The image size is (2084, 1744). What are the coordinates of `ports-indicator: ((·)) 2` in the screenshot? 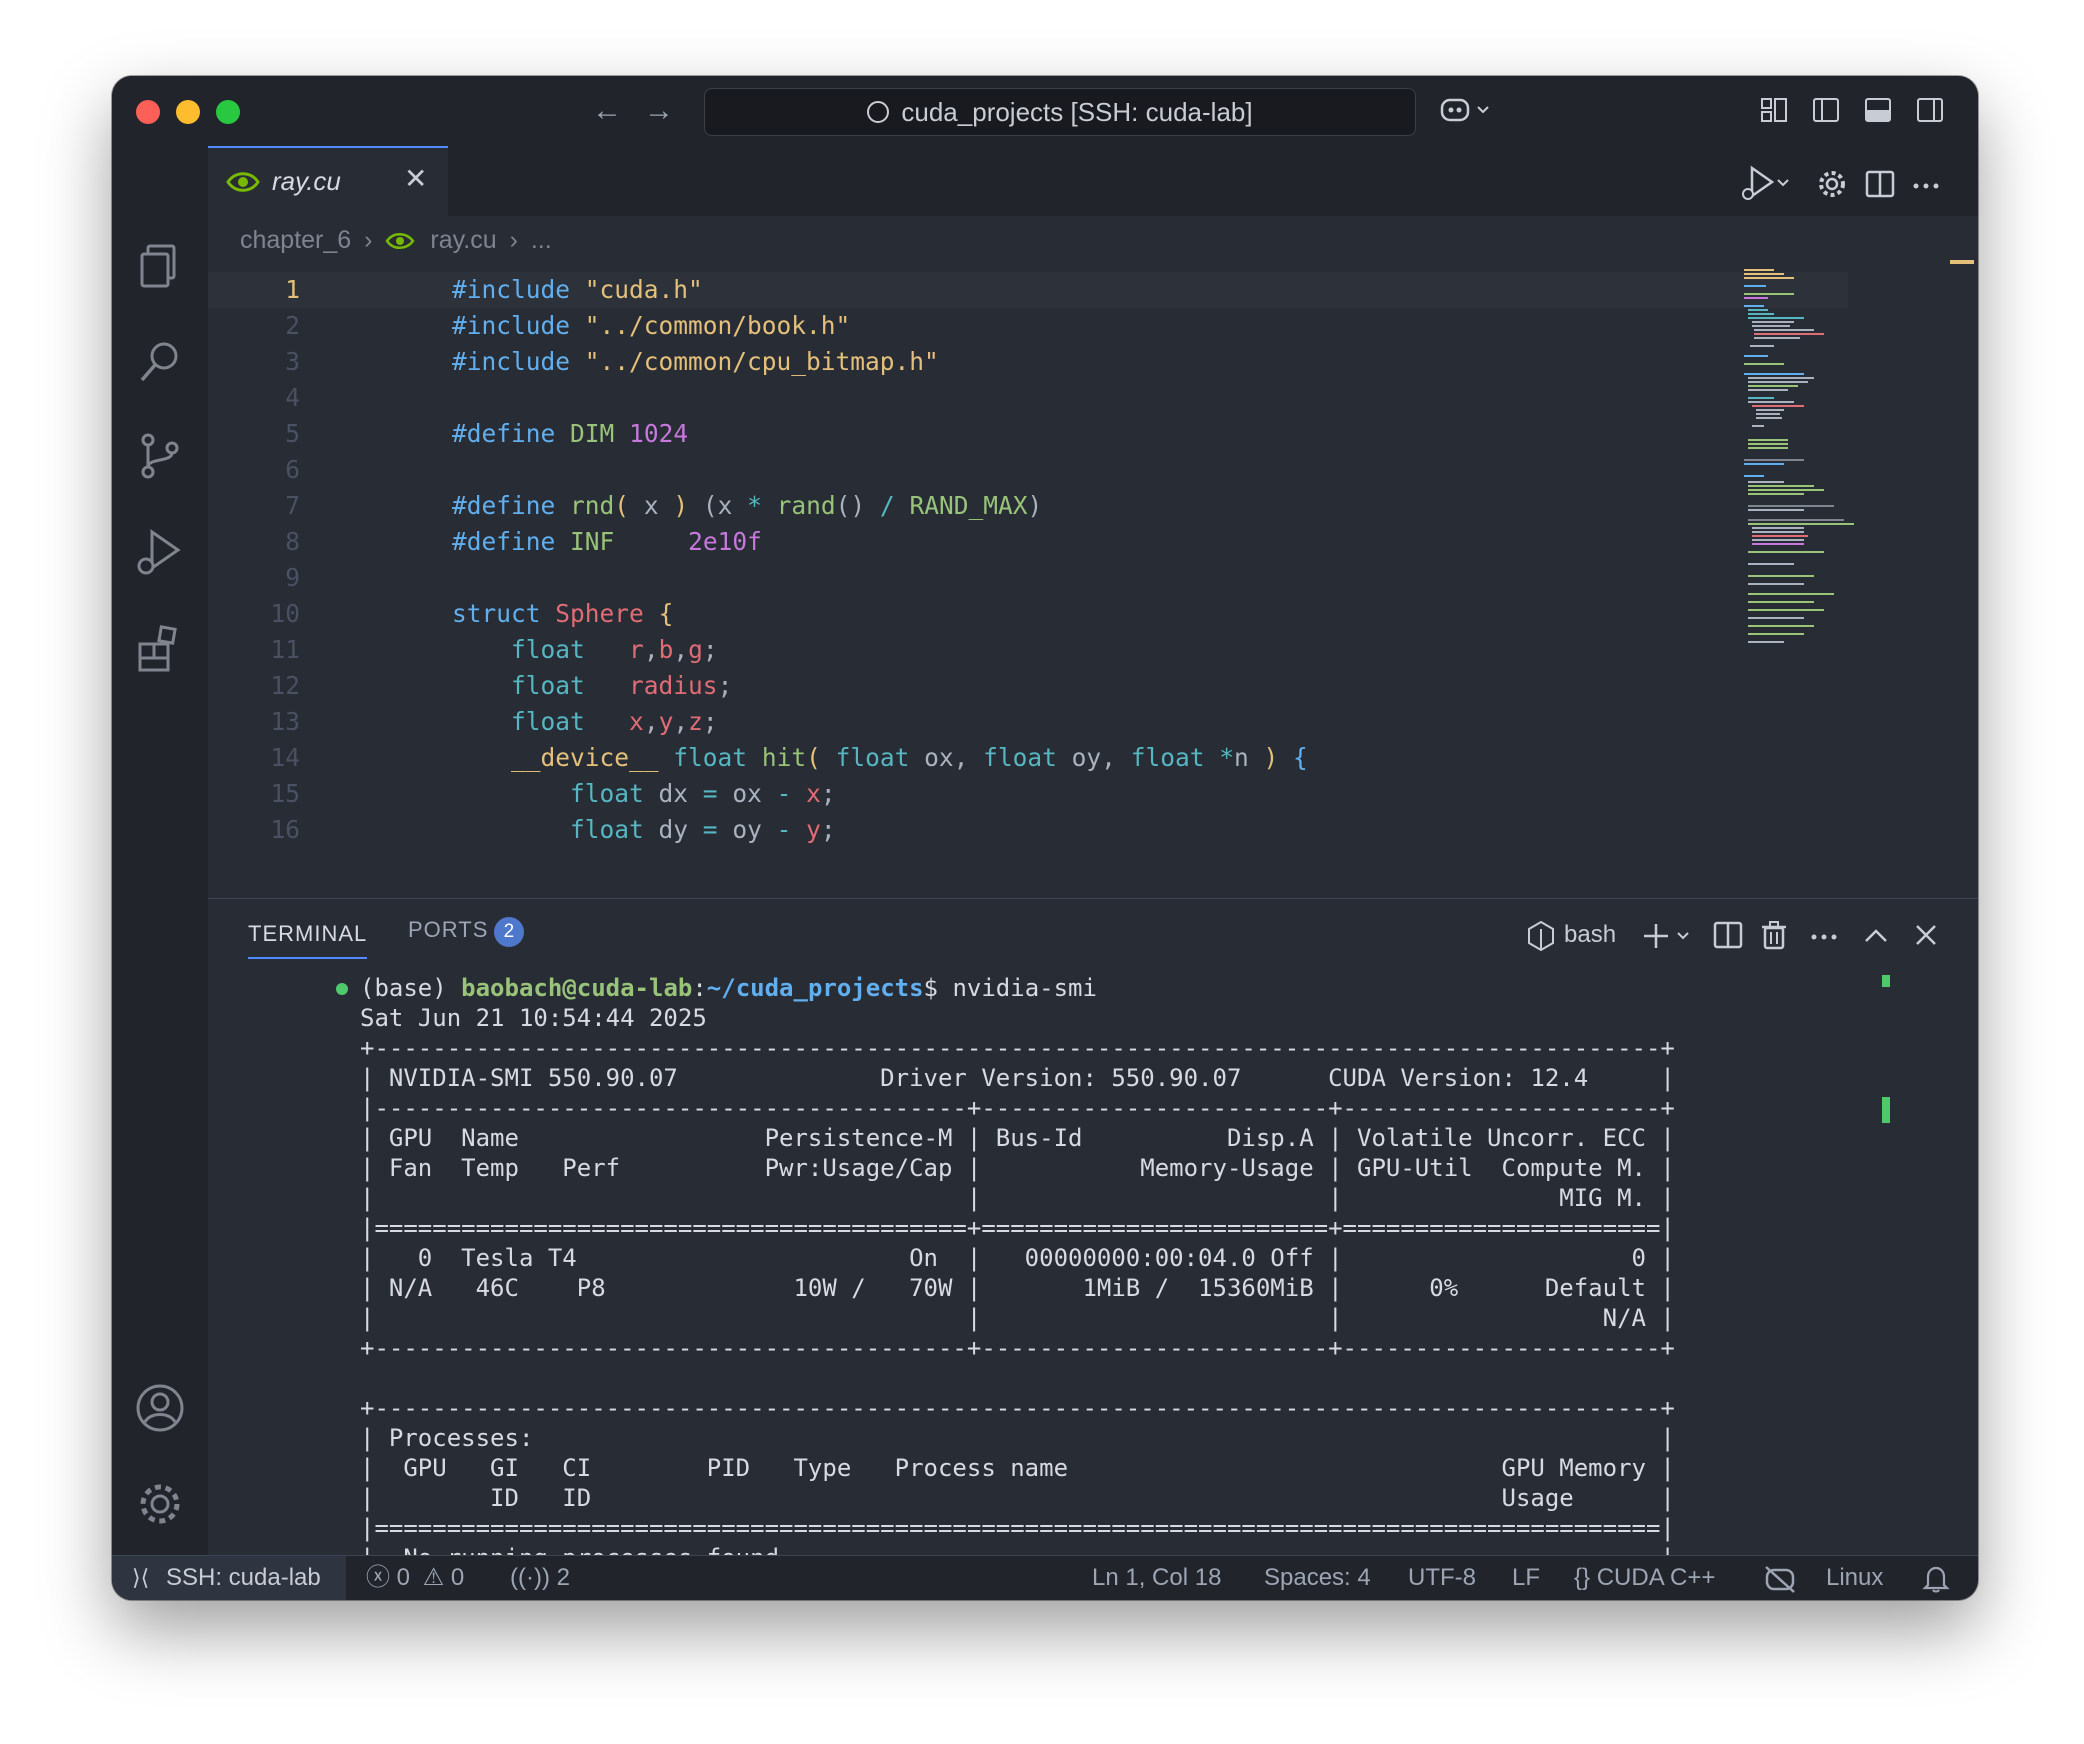 It's located at (540, 1578).